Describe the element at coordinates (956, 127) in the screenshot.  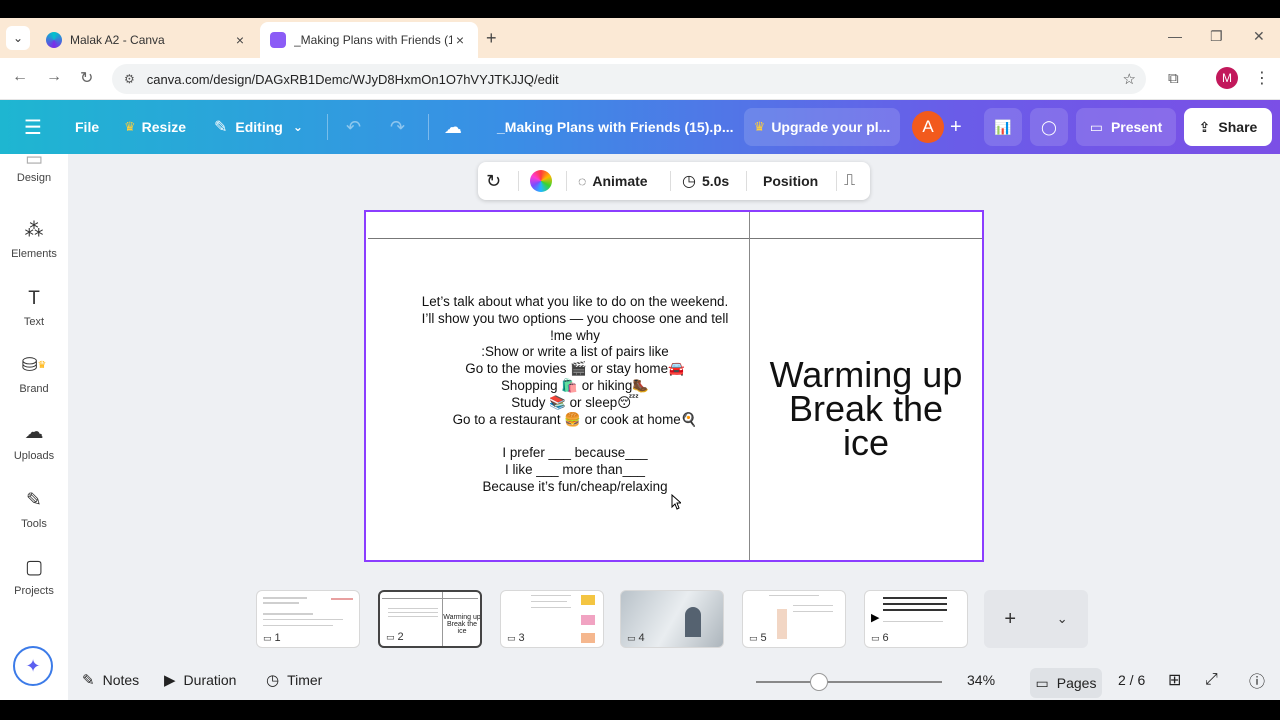
I see `add-collaborator-icon: +` at that location.